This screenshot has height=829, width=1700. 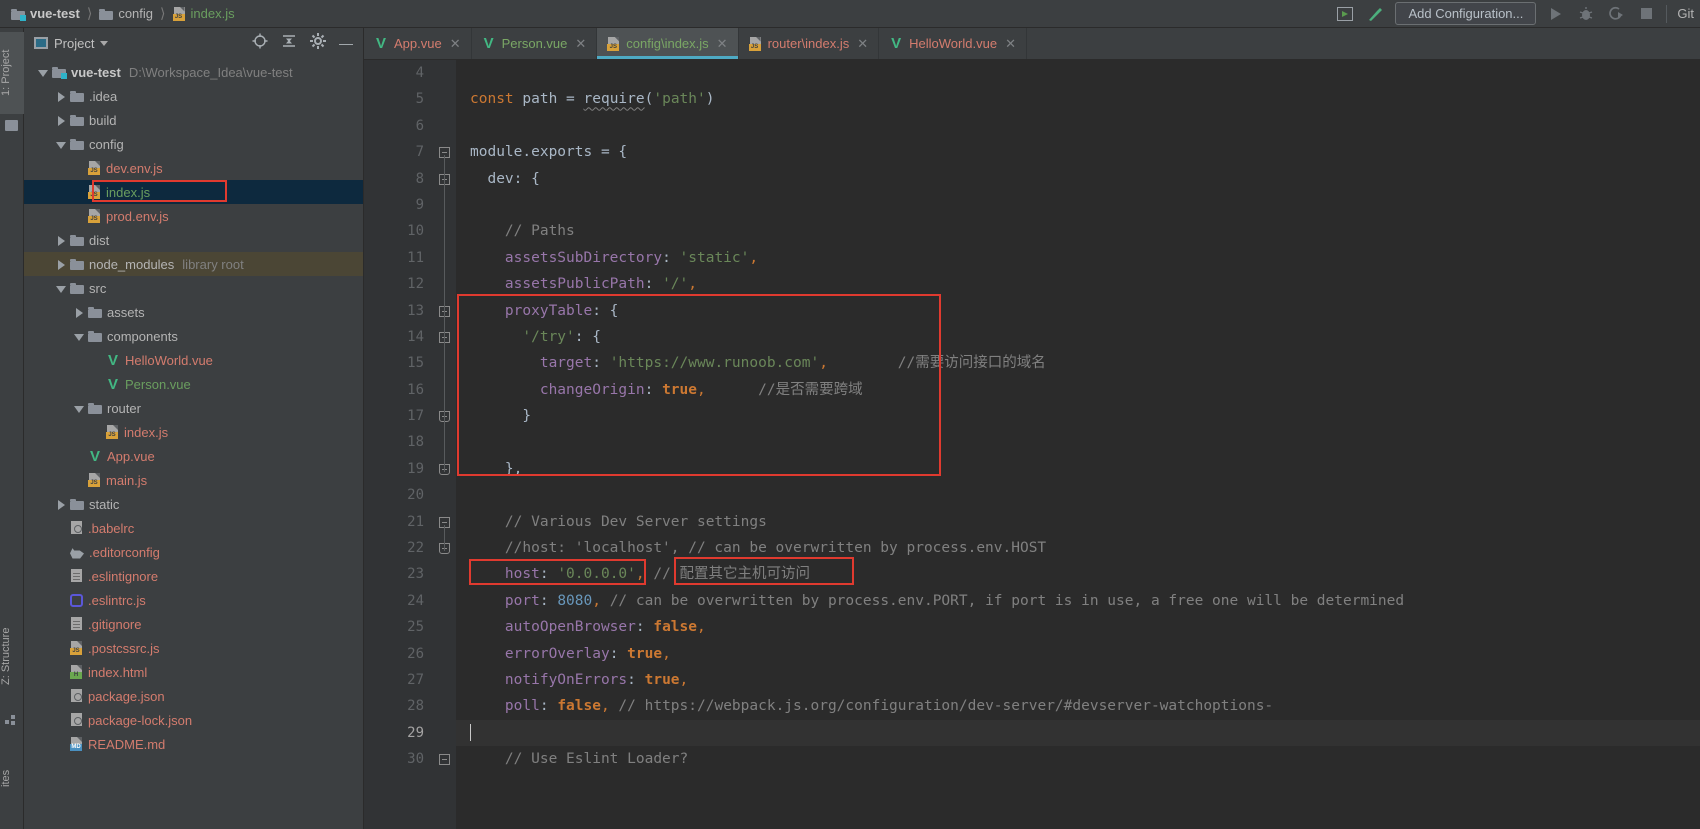 I want to click on tree-node-components: components, so click(x=193, y=336).